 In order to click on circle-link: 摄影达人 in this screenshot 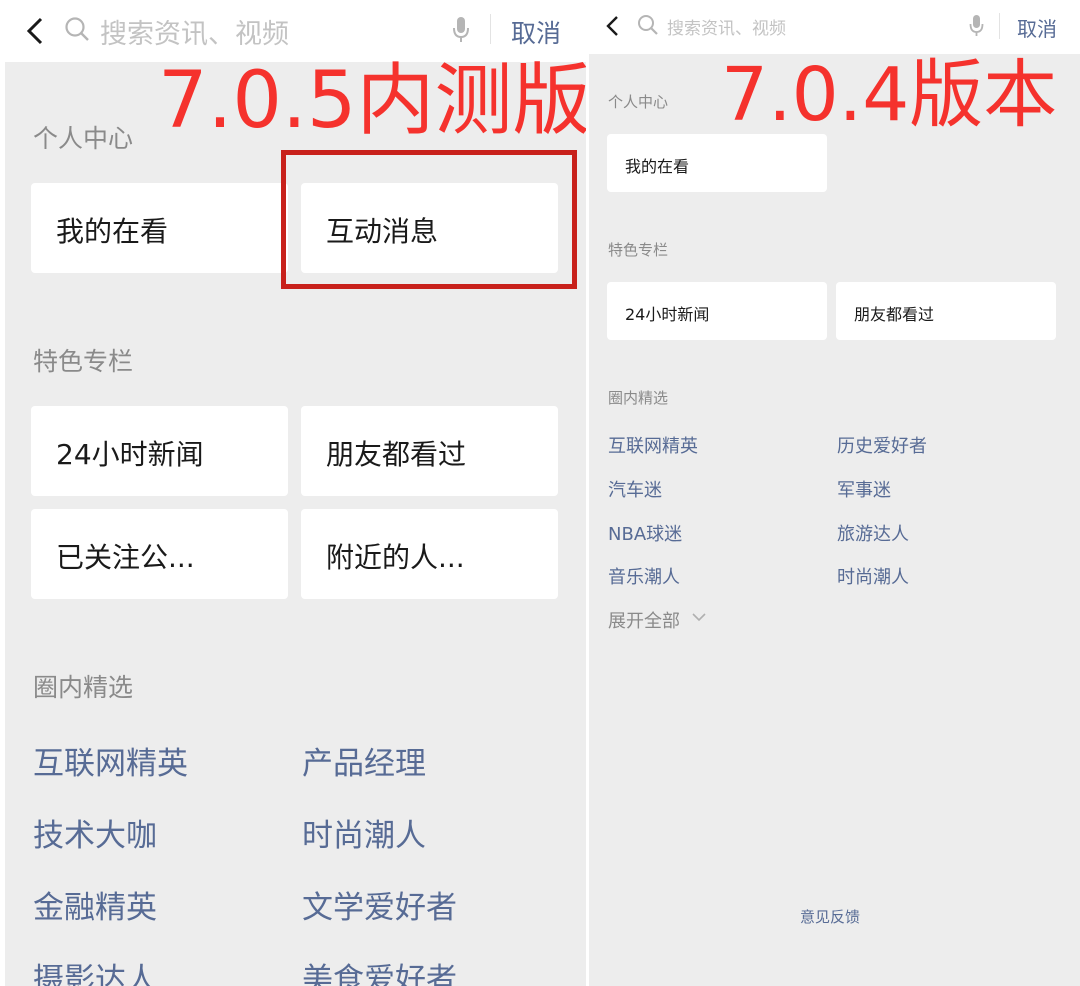, I will do `click(95, 970)`.